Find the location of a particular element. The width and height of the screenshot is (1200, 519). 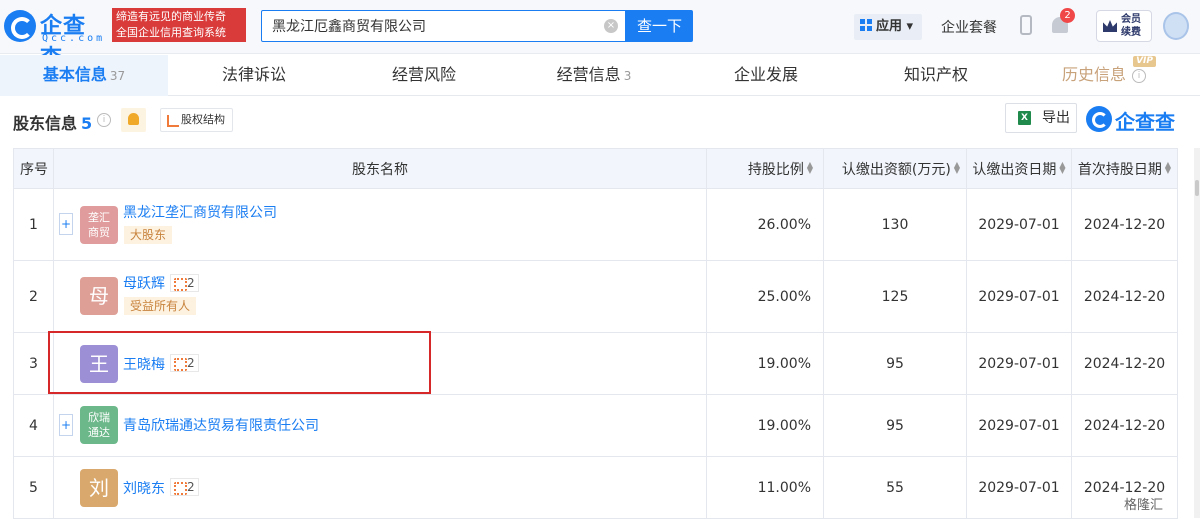

monitor-bell-icon is located at coordinates (133, 120).